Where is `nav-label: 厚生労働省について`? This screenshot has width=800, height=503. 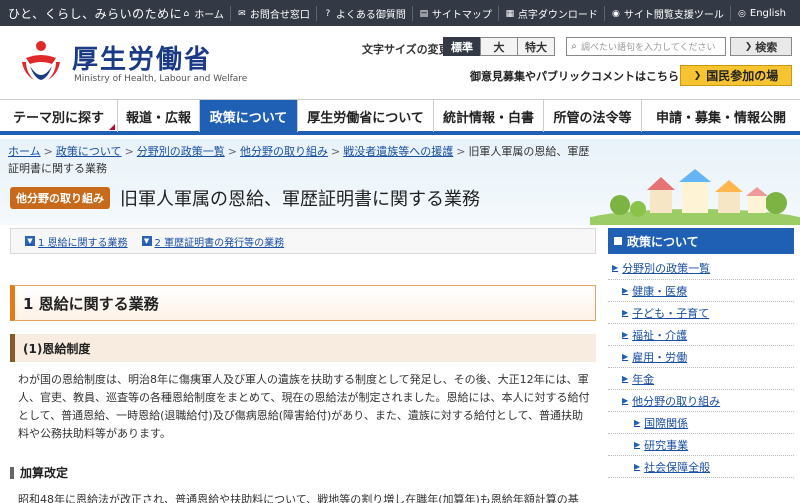 nav-label: 厚生労働省について is located at coordinates (365, 118).